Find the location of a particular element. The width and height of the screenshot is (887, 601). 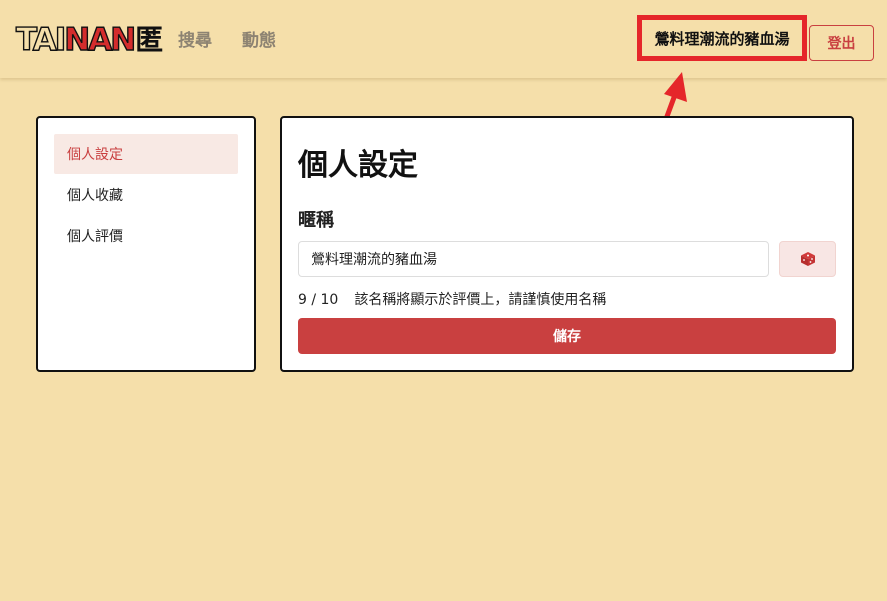

logo-kanji: 匿 is located at coordinates (149, 39).